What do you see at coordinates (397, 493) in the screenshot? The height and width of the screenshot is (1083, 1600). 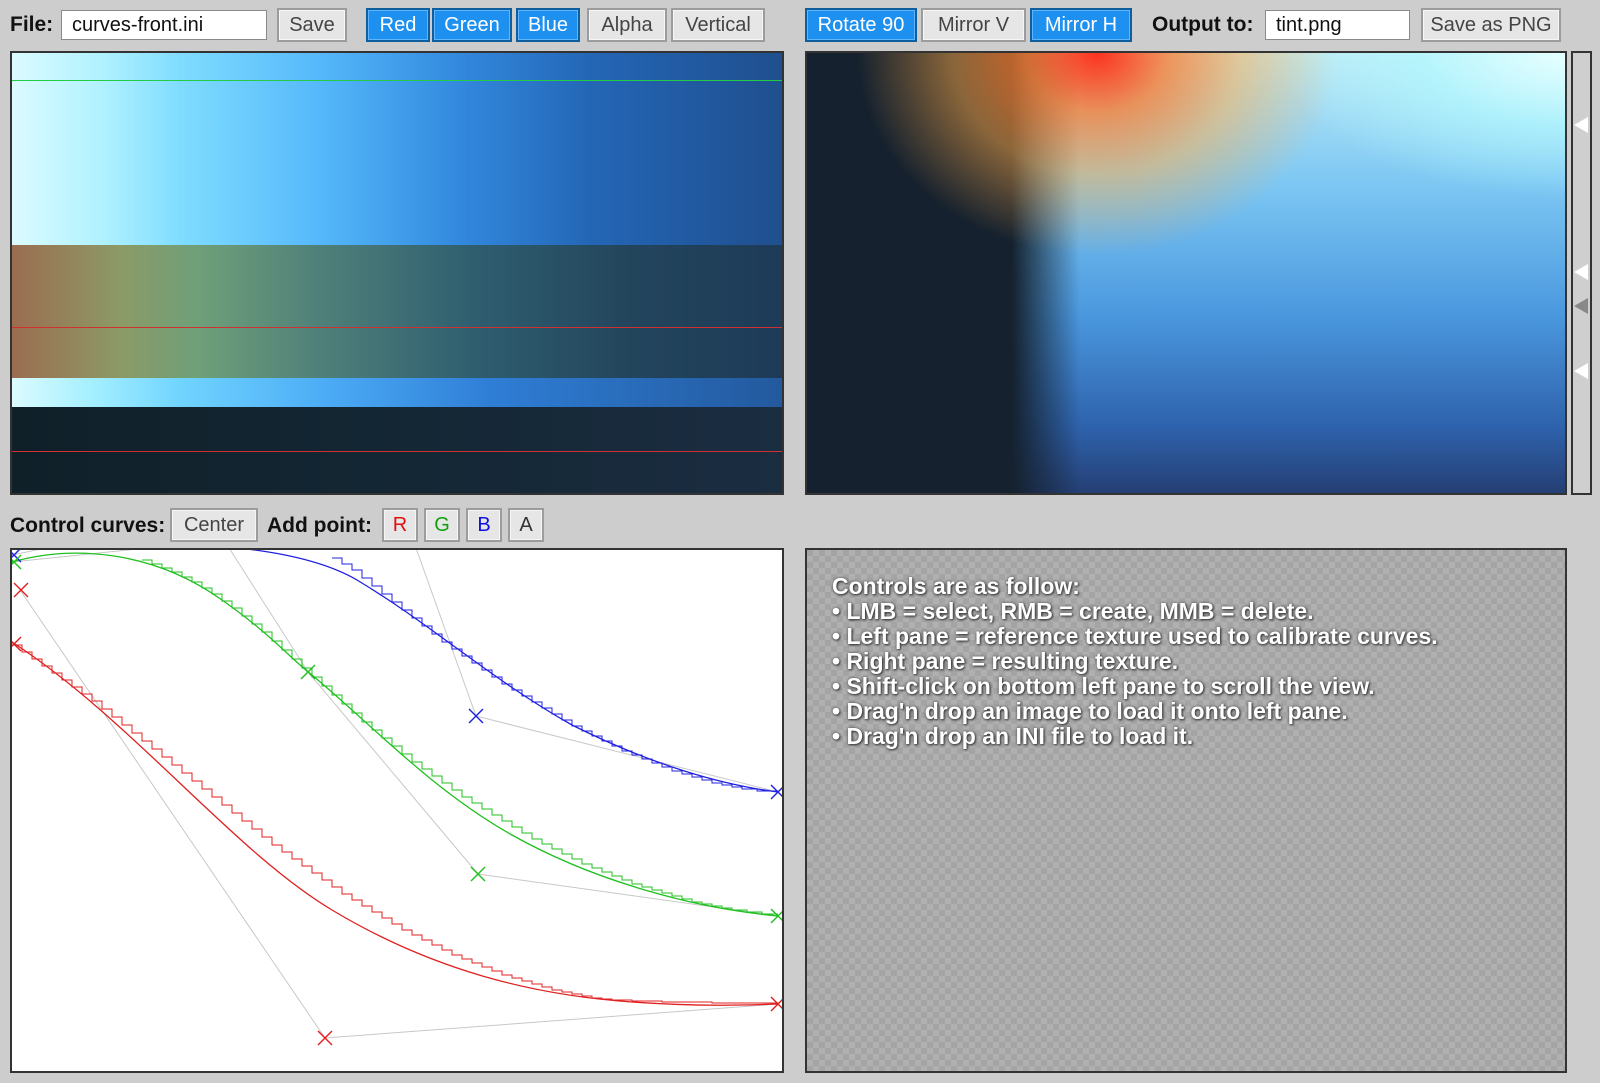 I see `cyan-guide-line` at bounding box center [397, 493].